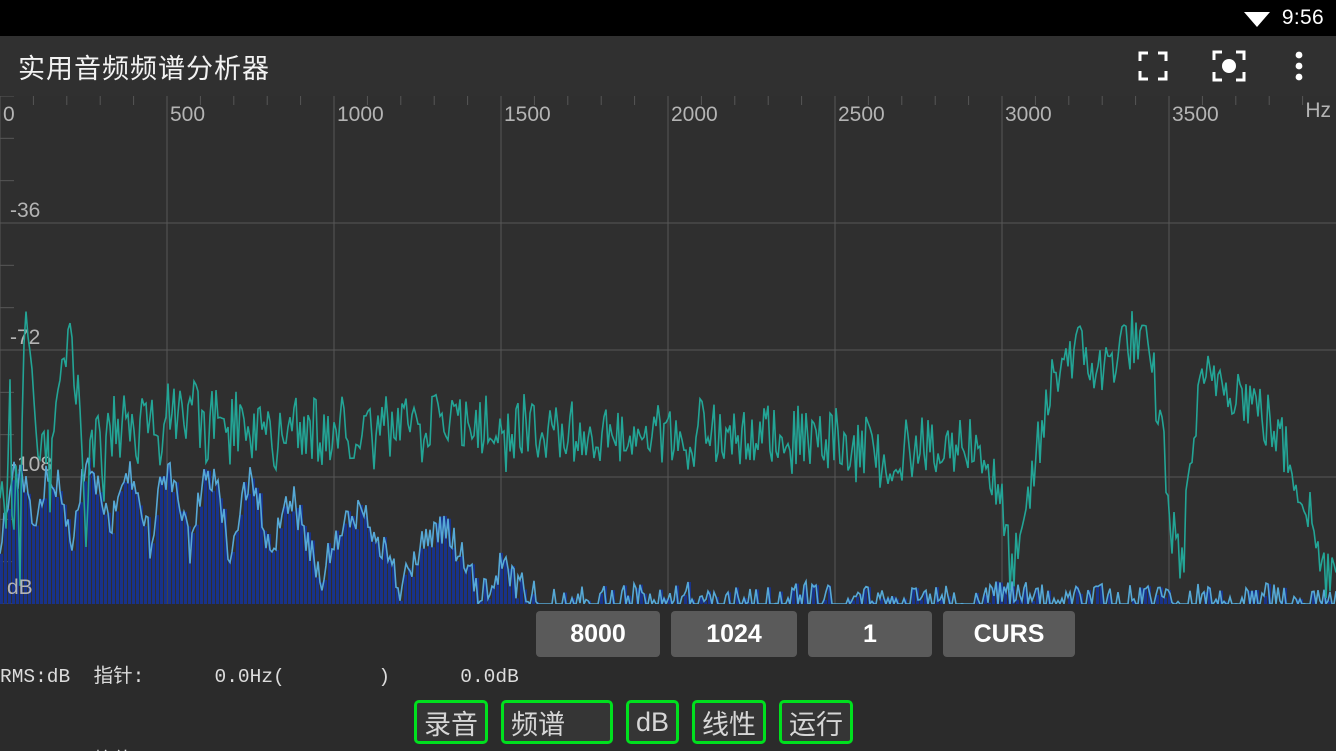 The width and height of the screenshot is (1336, 751). Describe the element at coordinates (734, 634) in the screenshot. I see `fft-length-button: 1024` at that location.